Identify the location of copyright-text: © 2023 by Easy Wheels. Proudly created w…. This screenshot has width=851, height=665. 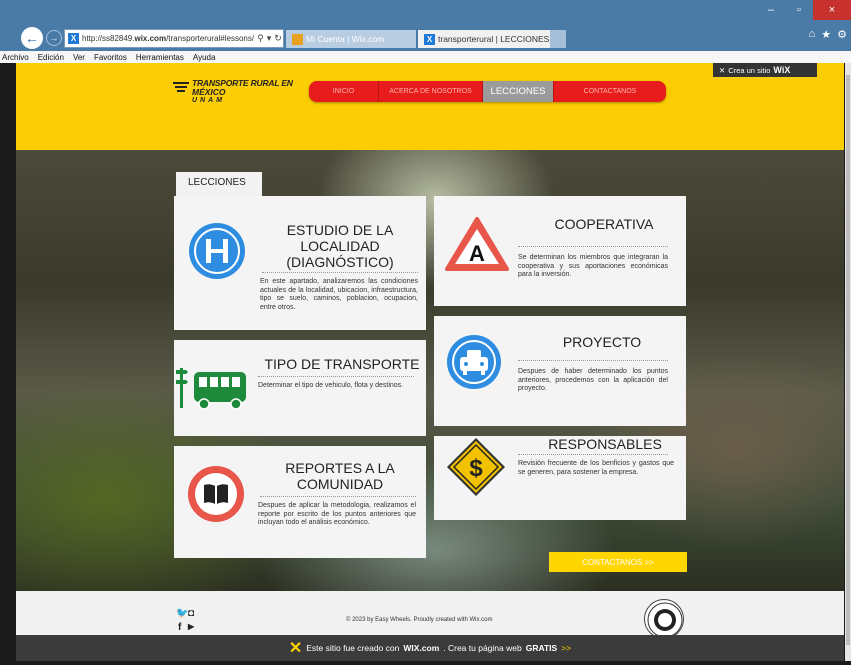
(419, 620).